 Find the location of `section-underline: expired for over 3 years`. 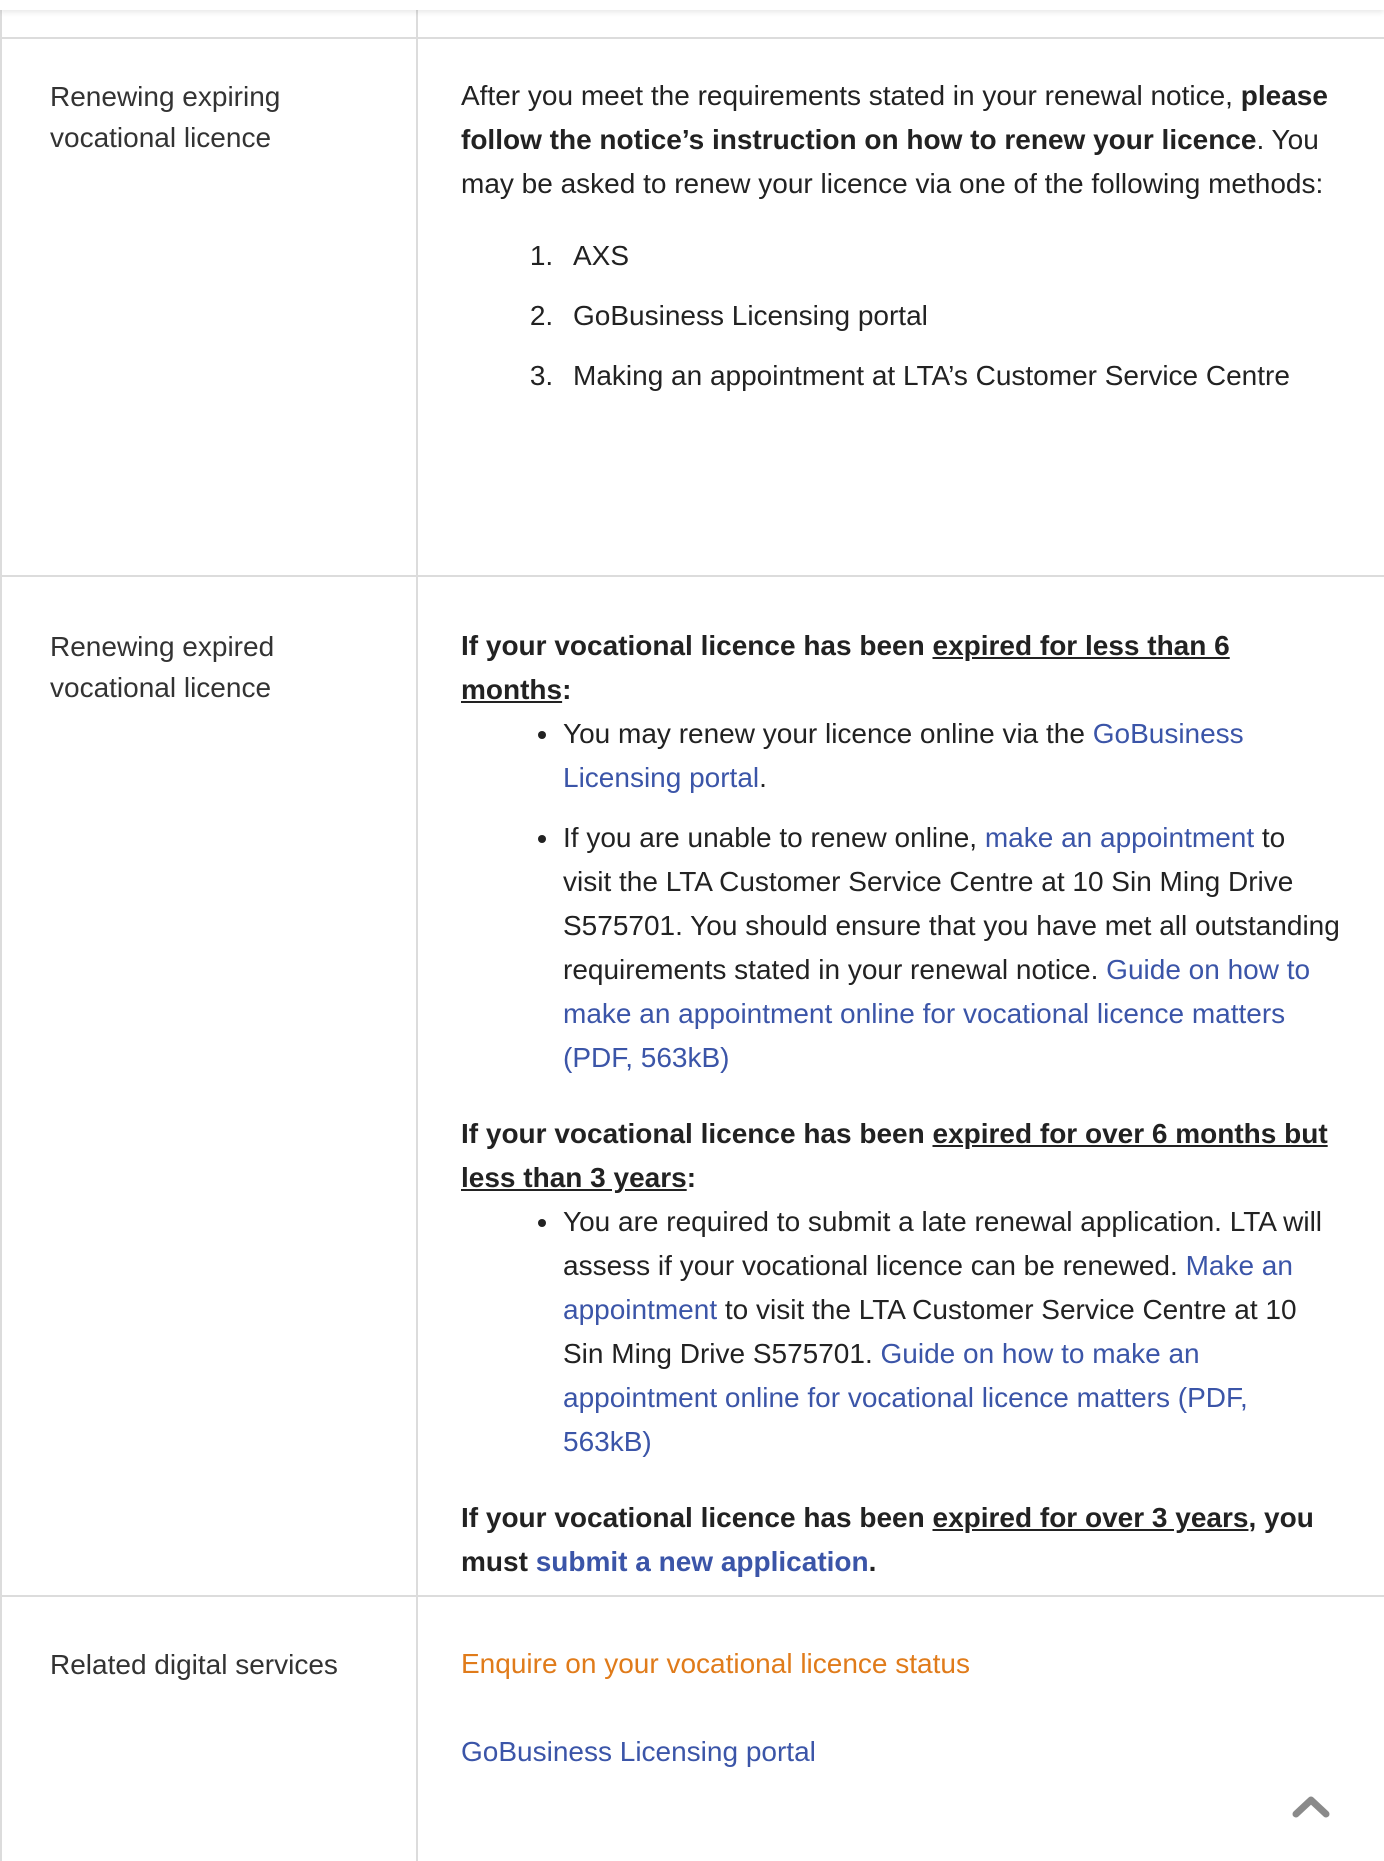

section-underline: expired for over 3 years is located at coordinates (1090, 1517).